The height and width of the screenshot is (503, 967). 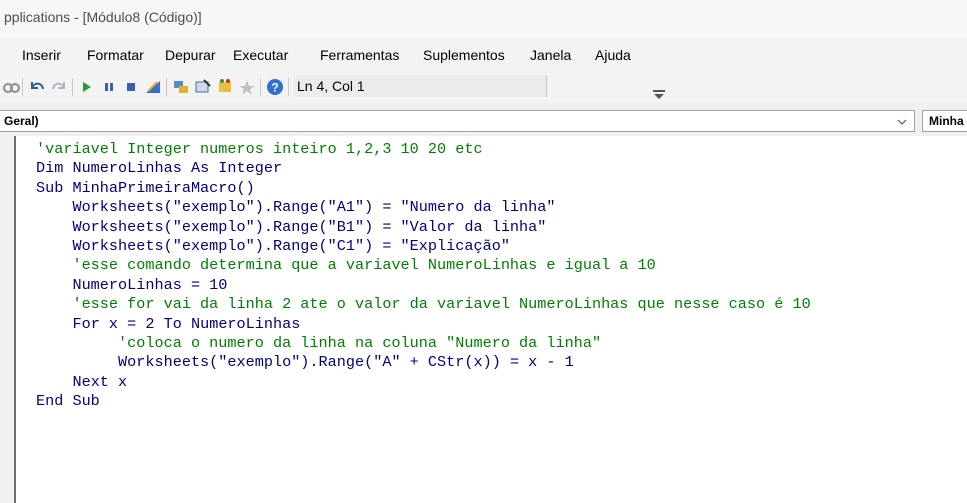 What do you see at coordinates (420, 86) in the screenshot?
I see `cursor-position-box: Ln 4, Col 1` at bounding box center [420, 86].